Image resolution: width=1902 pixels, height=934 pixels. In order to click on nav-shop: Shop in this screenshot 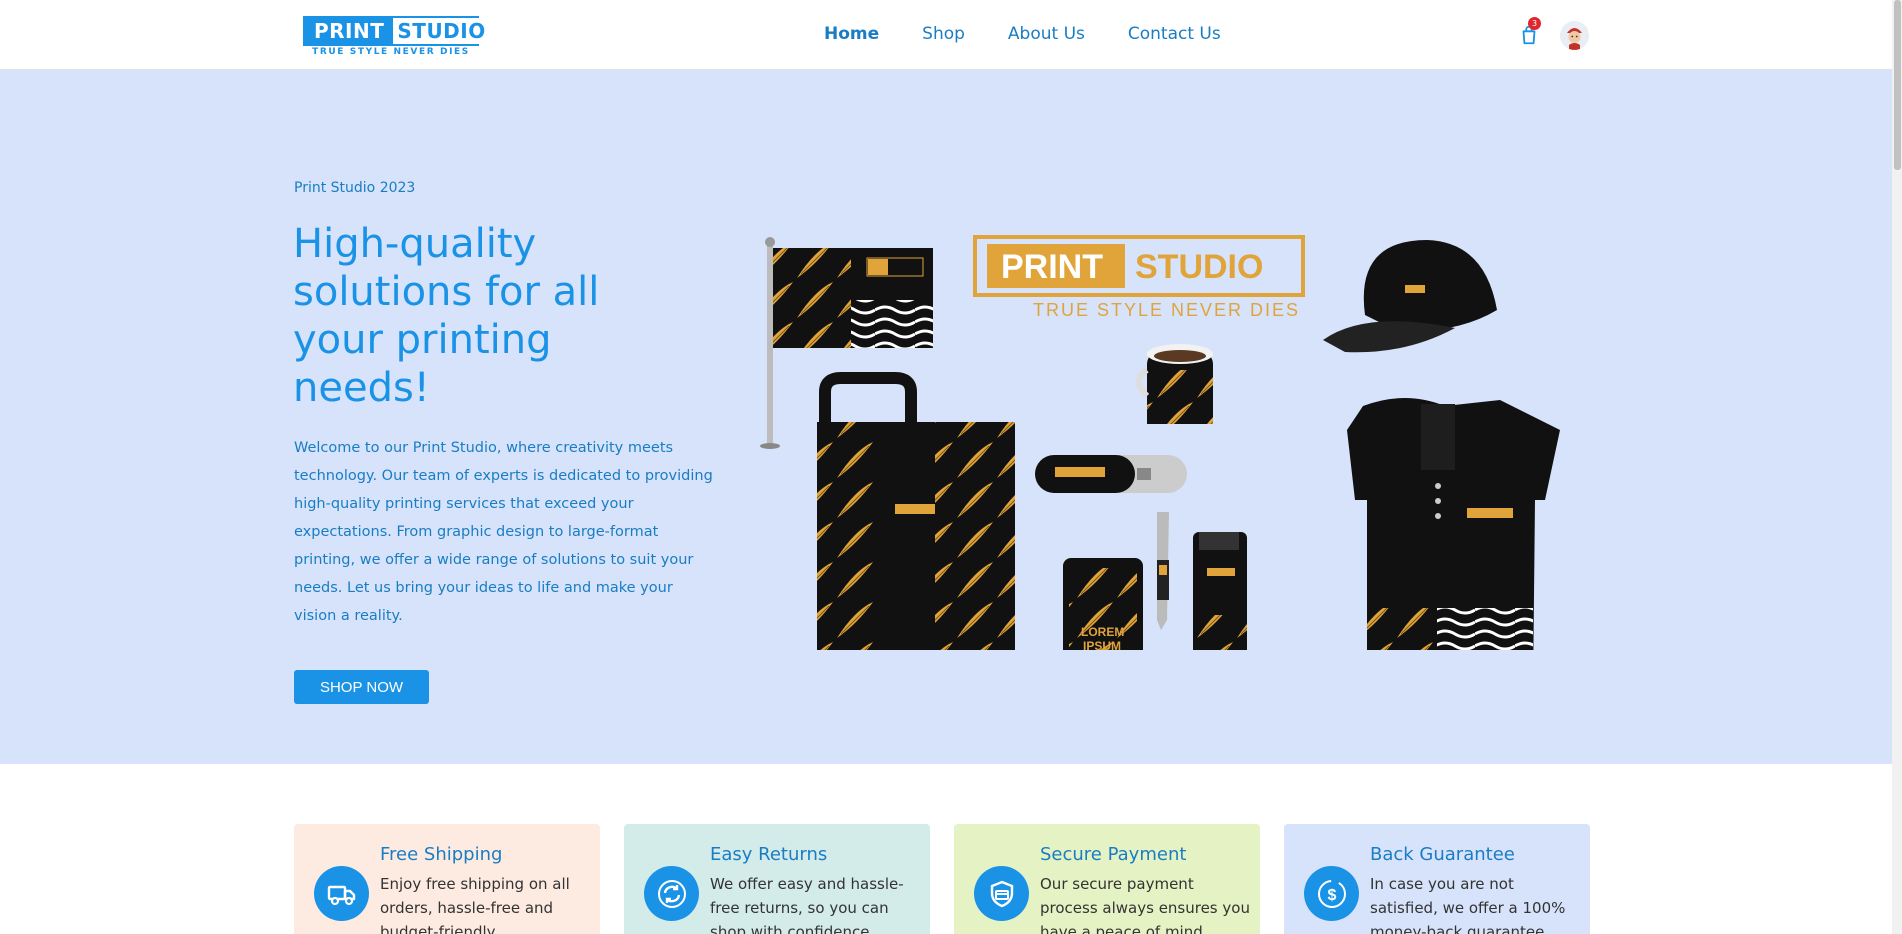, I will do `click(943, 34)`.